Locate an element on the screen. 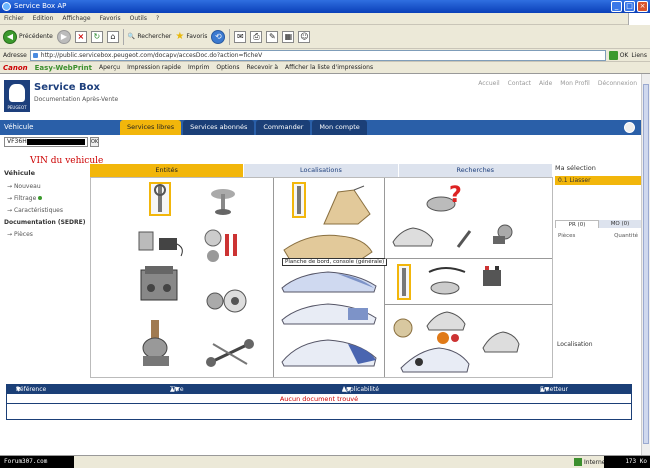 Image resolution: width=650 pixels, height=468 pixels. canon-print-list-button: Afficher la liste d'impressions is located at coordinates (329, 67).